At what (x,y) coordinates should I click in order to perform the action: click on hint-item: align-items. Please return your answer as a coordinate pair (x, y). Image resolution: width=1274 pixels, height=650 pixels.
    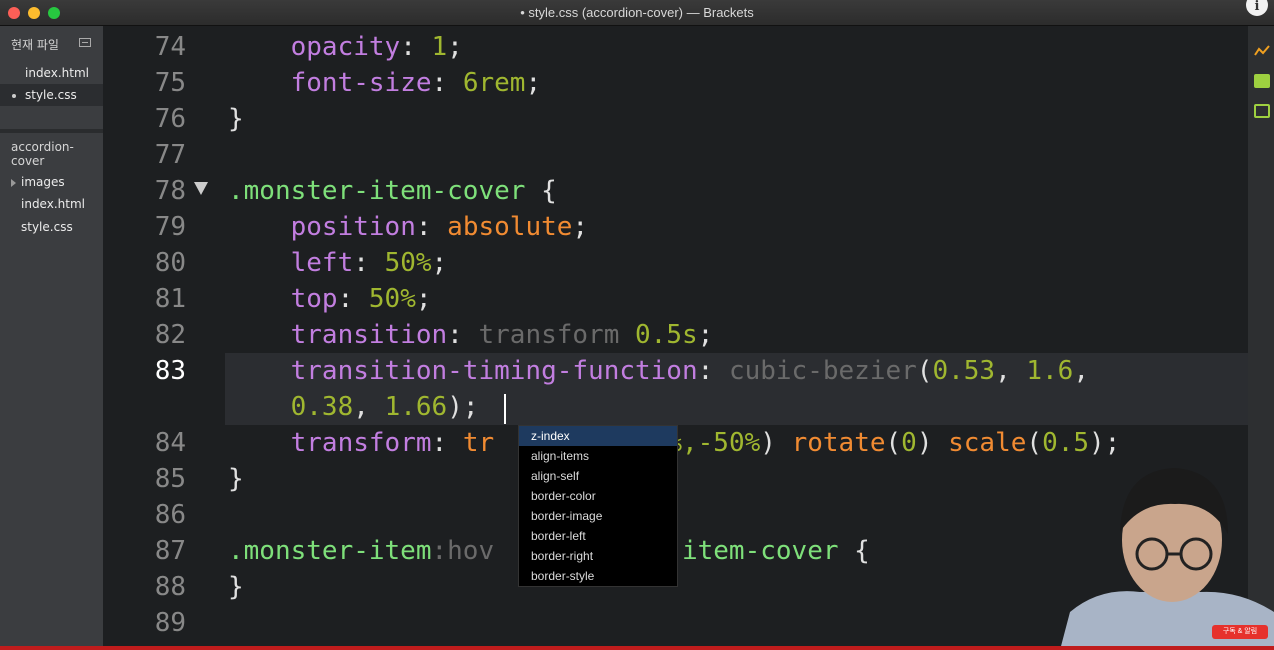
    Looking at the image, I should click on (598, 456).